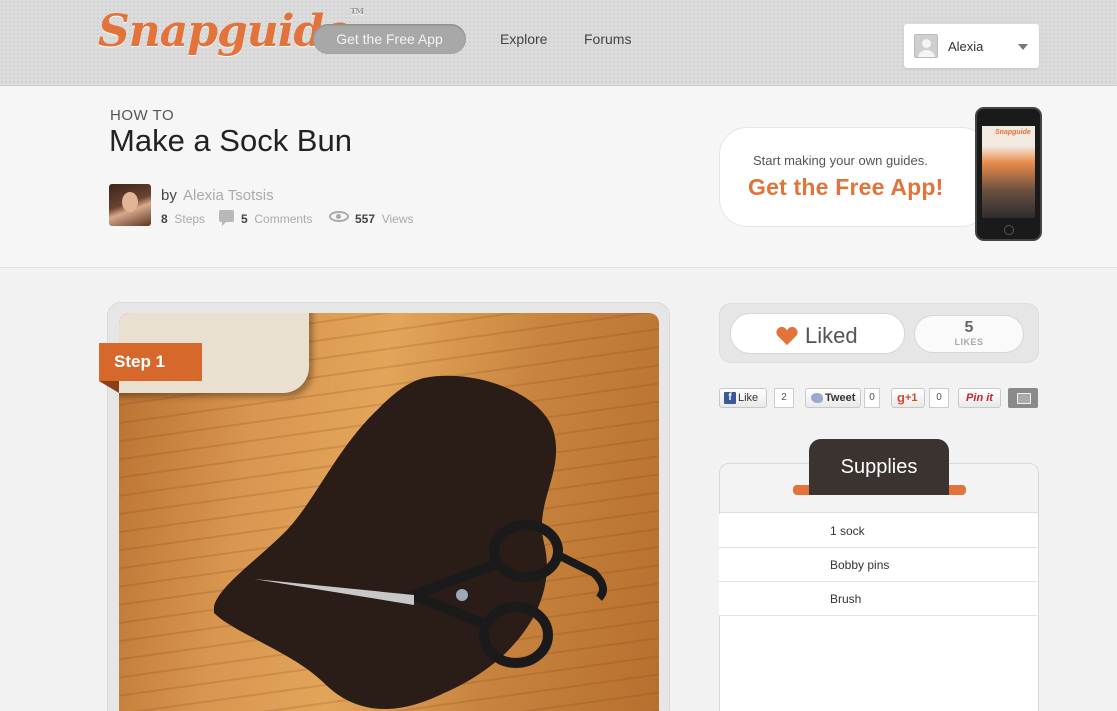 The image size is (1117, 711). What do you see at coordinates (969, 327) in the screenshot?
I see `likes-count: 5` at bounding box center [969, 327].